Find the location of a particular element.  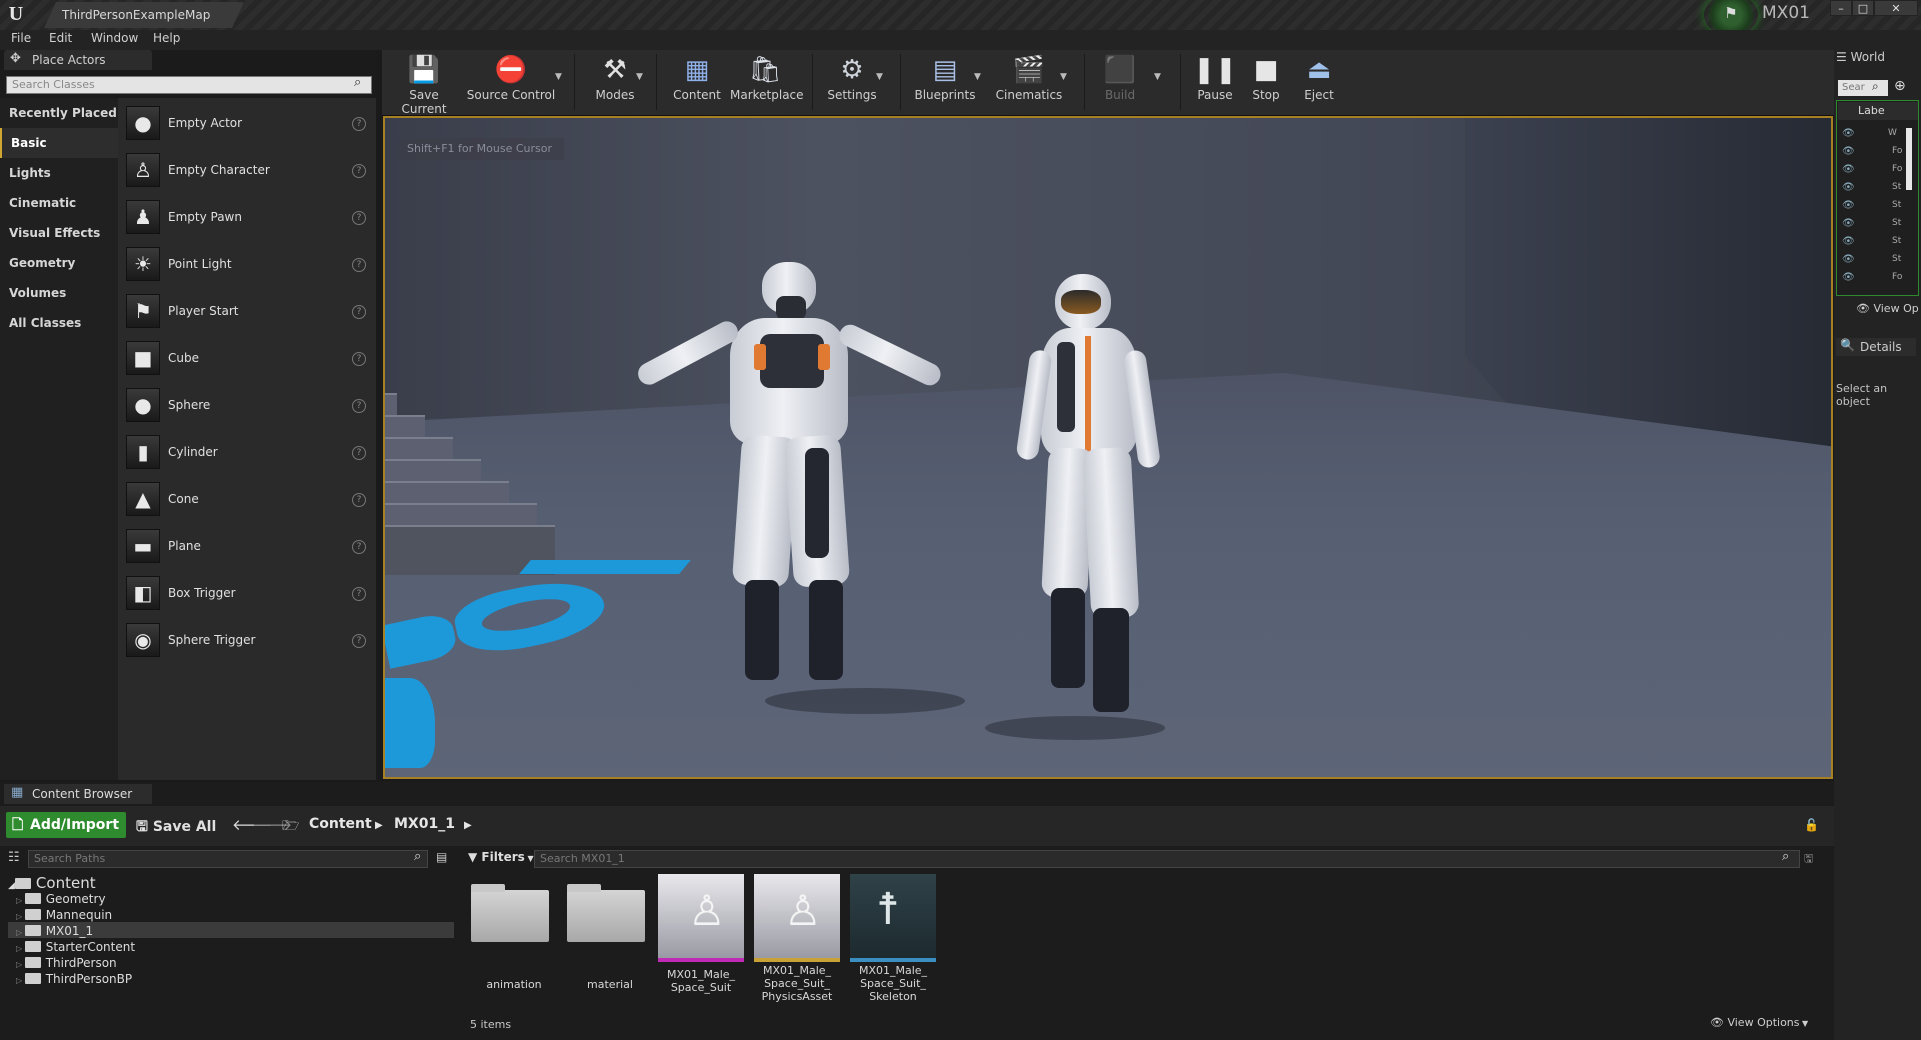

category-recently-placed: Recently Placed is located at coordinates (59, 113).